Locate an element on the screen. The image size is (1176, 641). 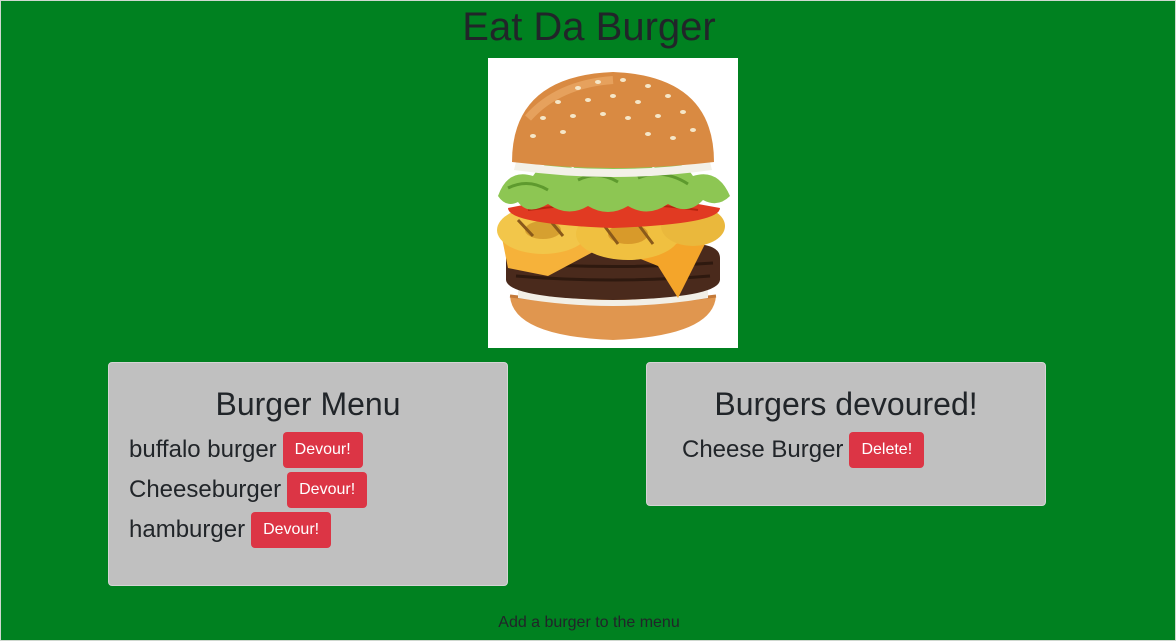
burger-name: hamburger is located at coordinates (187, 529).